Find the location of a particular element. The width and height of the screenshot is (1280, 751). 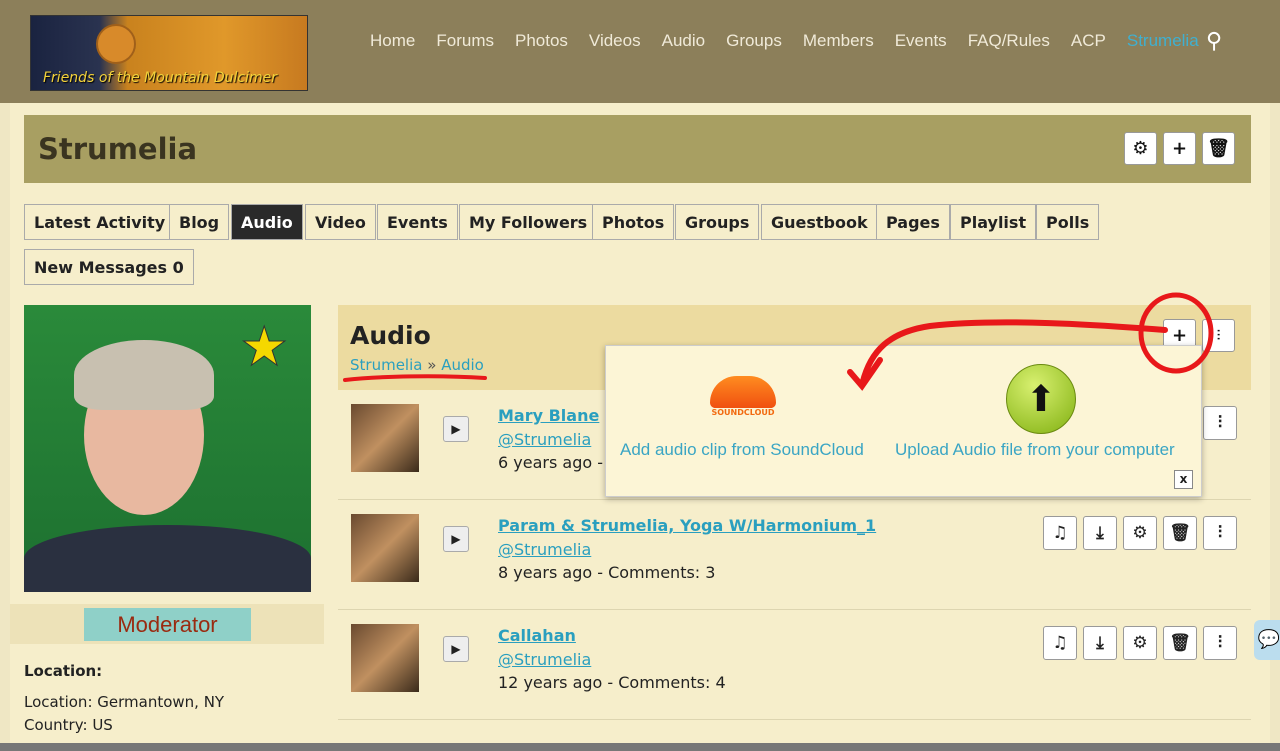

add-button: + is located at coordinates (1179, 148).